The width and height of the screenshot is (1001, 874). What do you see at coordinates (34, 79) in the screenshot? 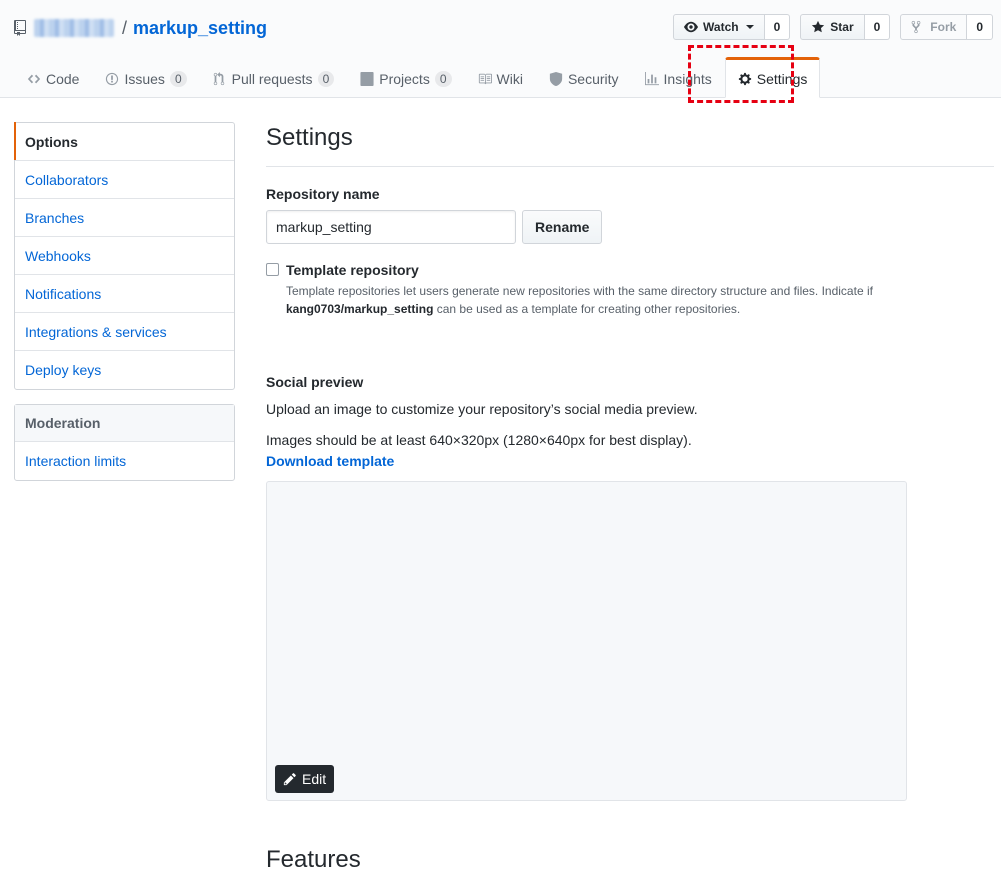
I see `code-icon` at bounding box center [34, 79].